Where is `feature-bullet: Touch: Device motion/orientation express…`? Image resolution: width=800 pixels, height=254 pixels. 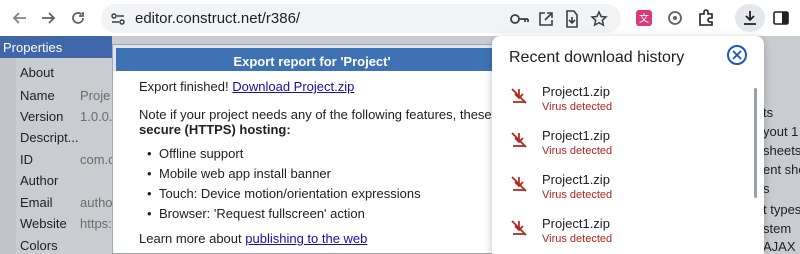 feature-bullet: Touch: Device motion/orientation express… is located at coordinates (284, 193).